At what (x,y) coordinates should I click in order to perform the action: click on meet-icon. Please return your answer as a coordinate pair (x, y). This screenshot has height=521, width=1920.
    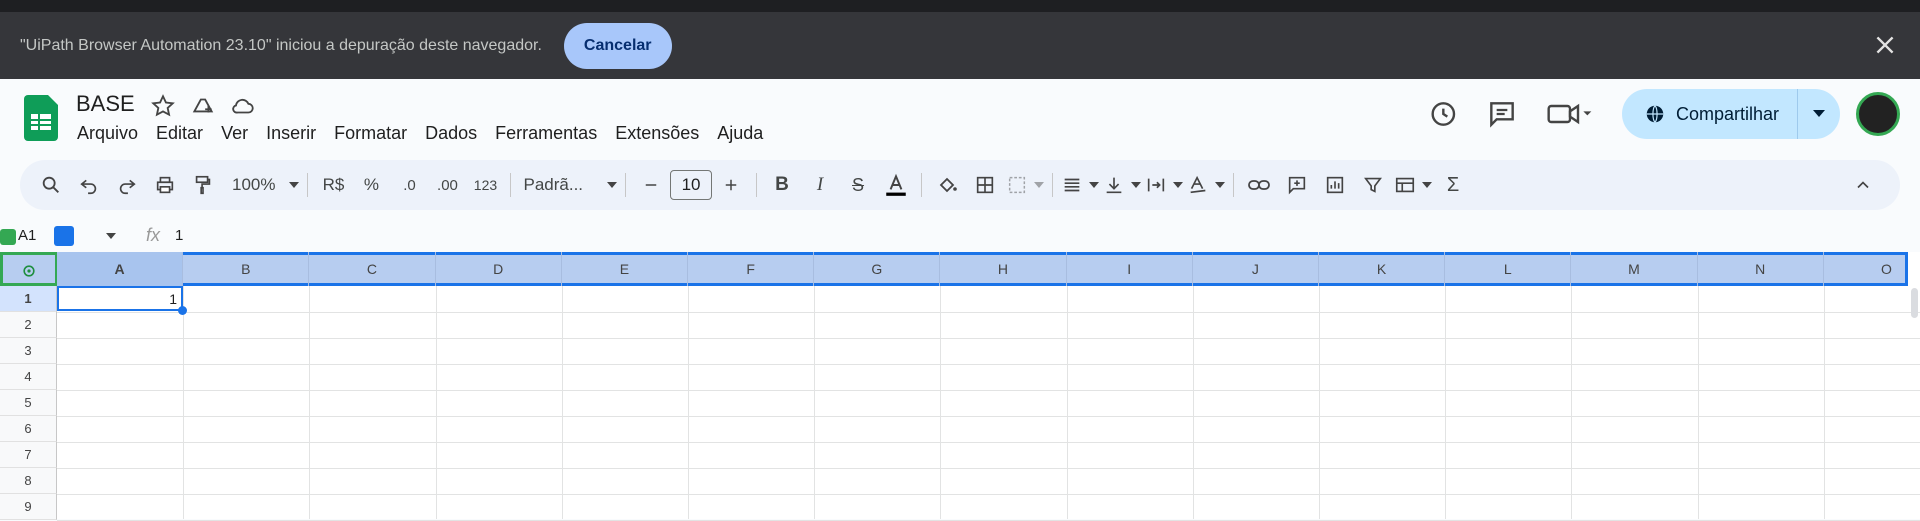
    Looking at the image, I should click on (1570, 114).